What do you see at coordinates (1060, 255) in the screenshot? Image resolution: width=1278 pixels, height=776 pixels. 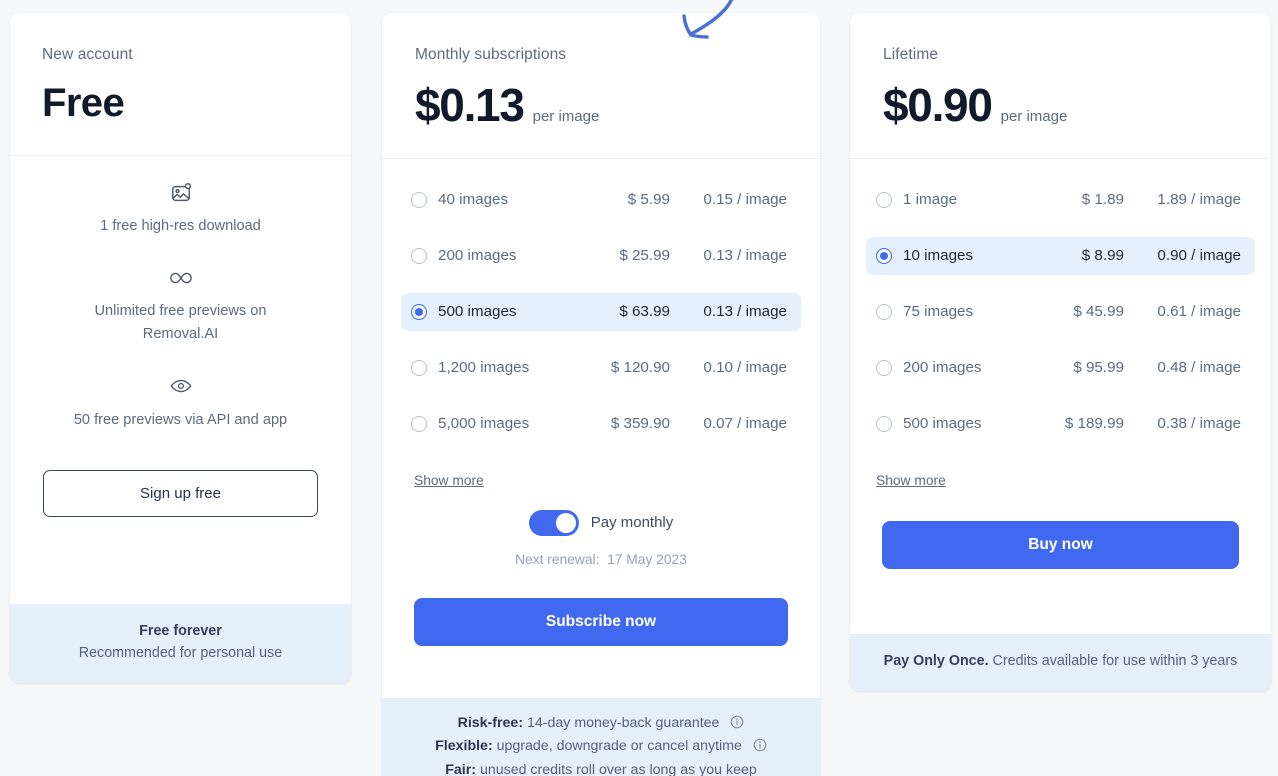 I see `option-row-selected: 10 images $ 8.99 0.90 / image` at bounding box center [1060, 255].